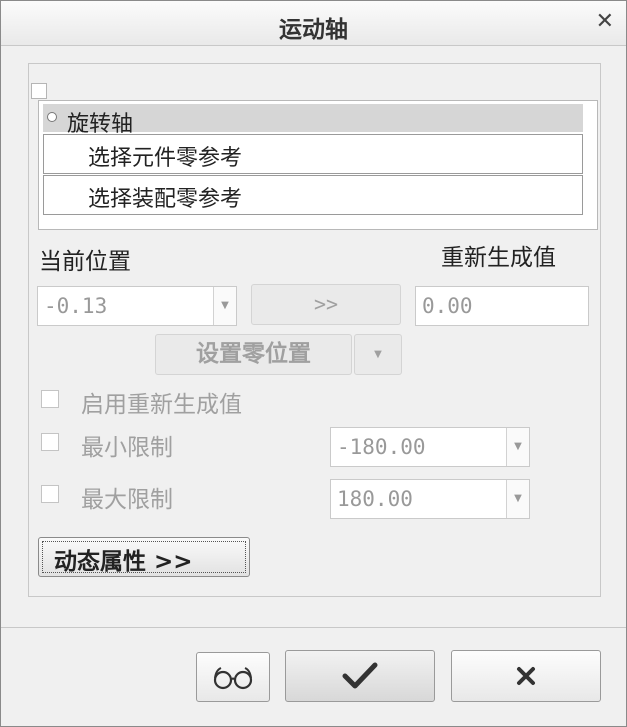  Describe the element at coordinates (381, 447) in the screenshot. I see `min-limit-value: -180.00` at that location.